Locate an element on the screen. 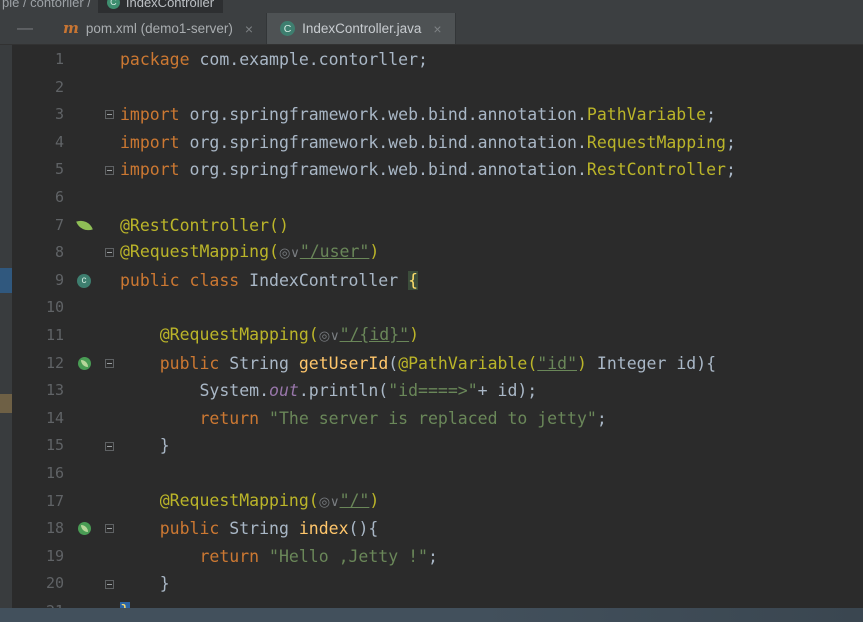 The image size is (863, 622). line-number: 5 is located at coordinates (41, 170).